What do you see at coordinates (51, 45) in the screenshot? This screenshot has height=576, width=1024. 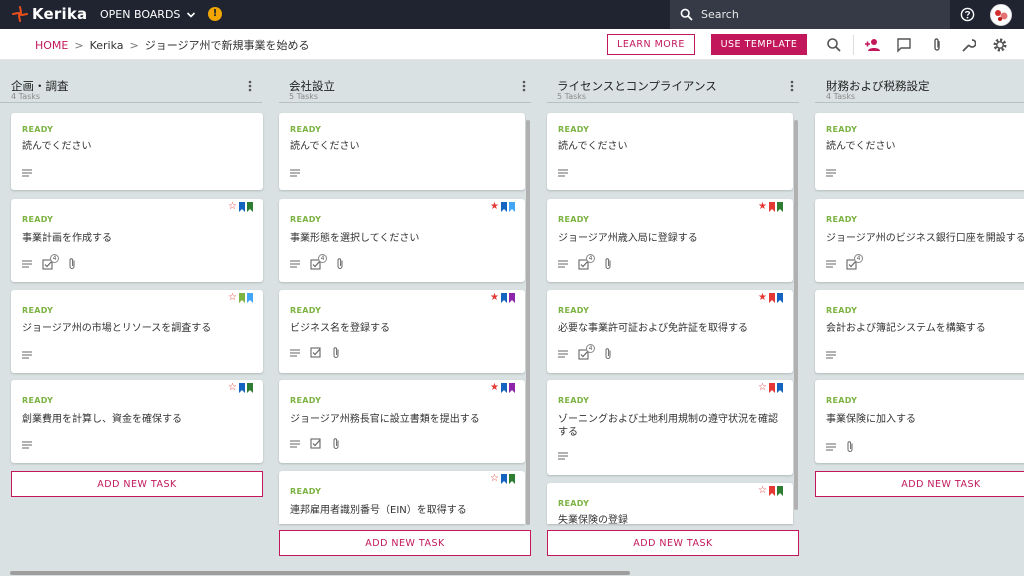 I see `breadcrumb-home: HOME` at bounding box center [51, 45].